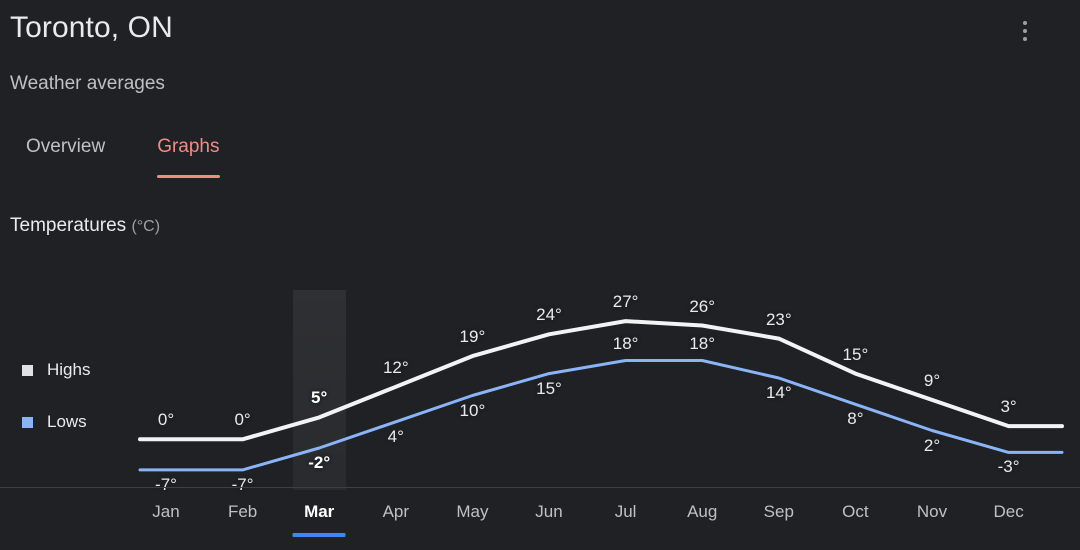  I want to click on low-value-label: -2°, so click(319, 462).